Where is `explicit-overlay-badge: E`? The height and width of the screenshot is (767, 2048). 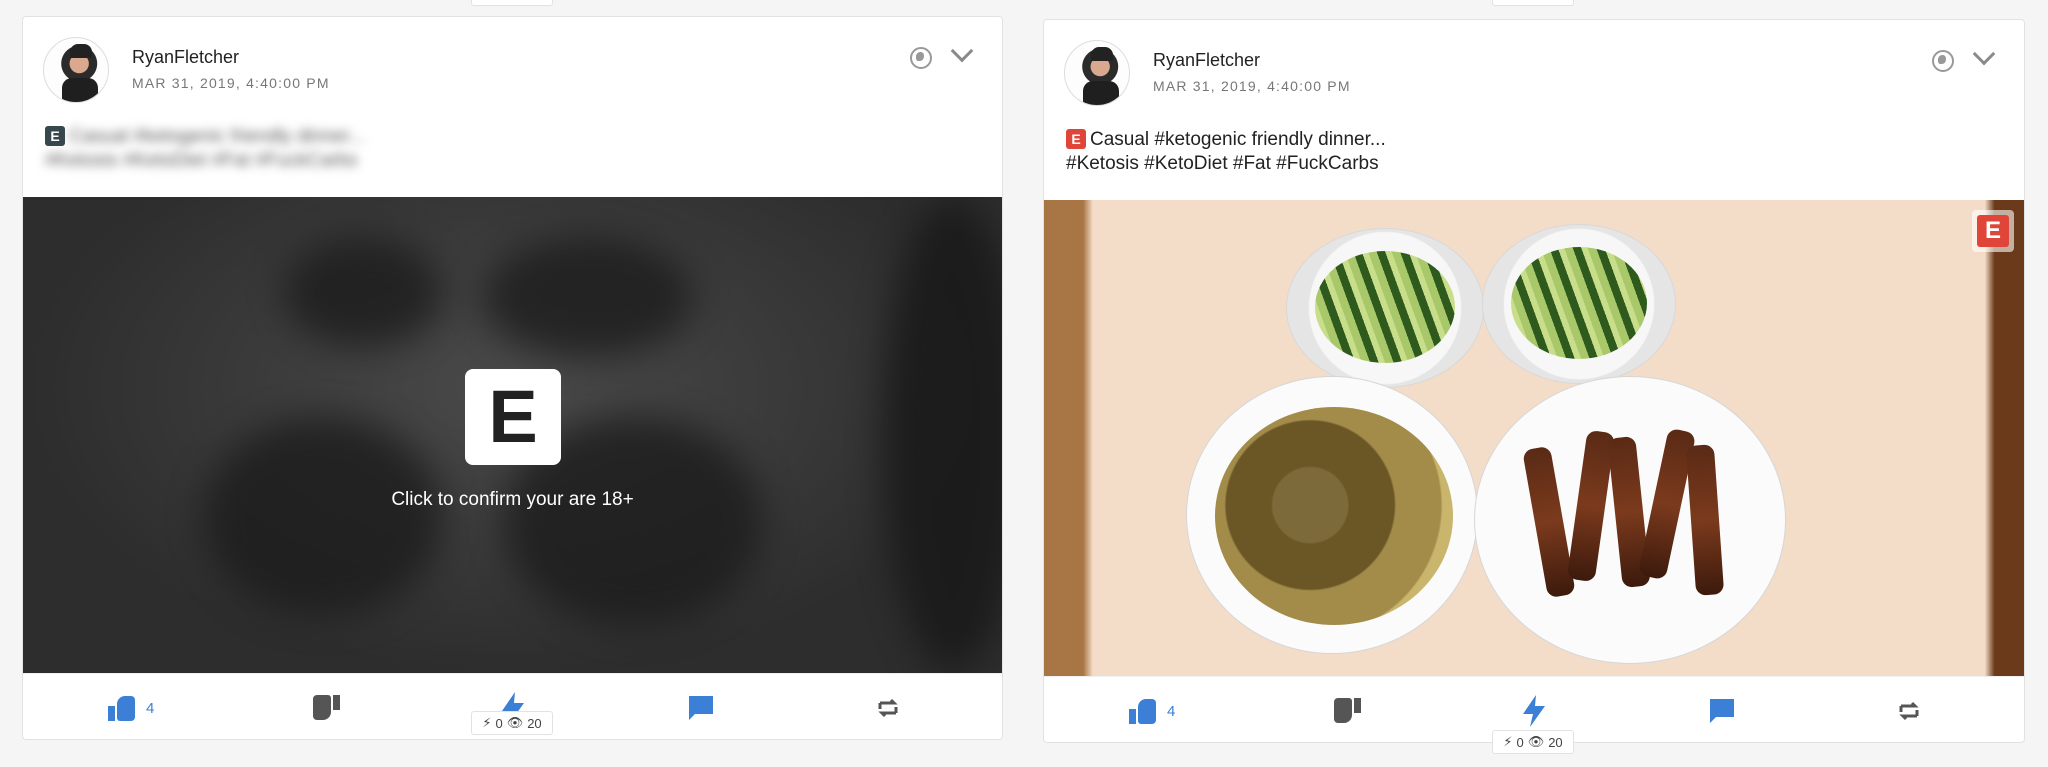 explicit-overlay-badge: E is located at coordinates (1993, 231).